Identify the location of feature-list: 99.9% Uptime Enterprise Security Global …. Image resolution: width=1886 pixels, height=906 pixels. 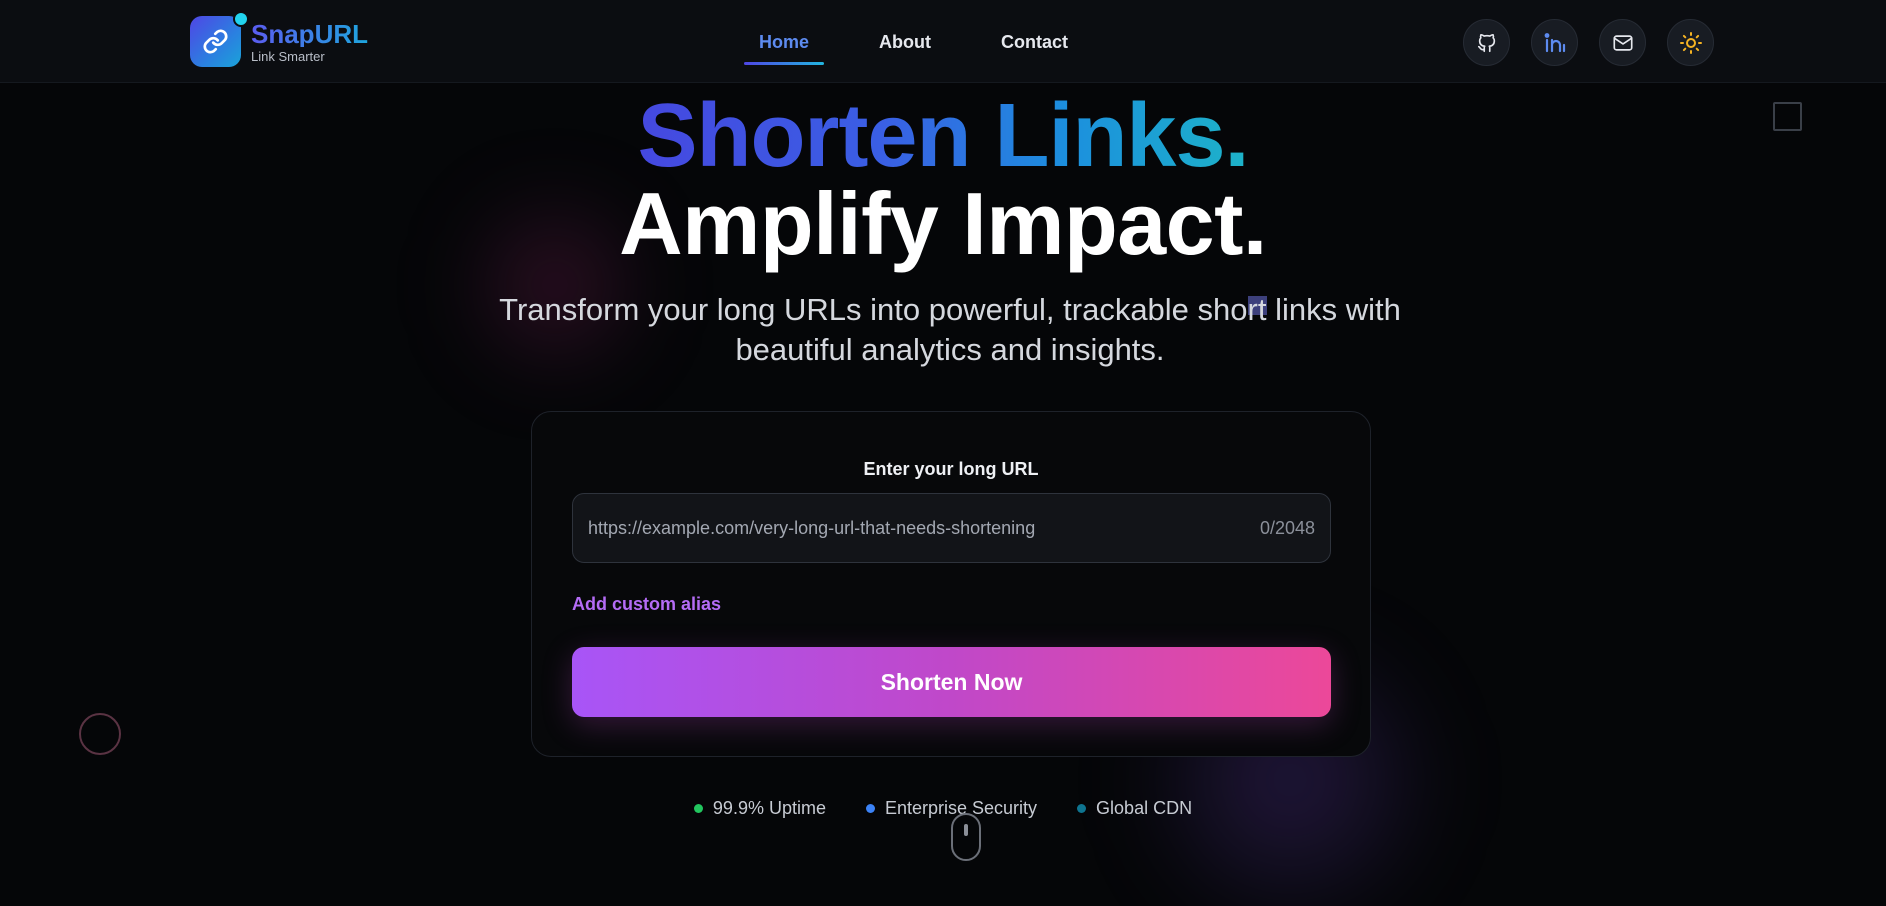
(943, 808).